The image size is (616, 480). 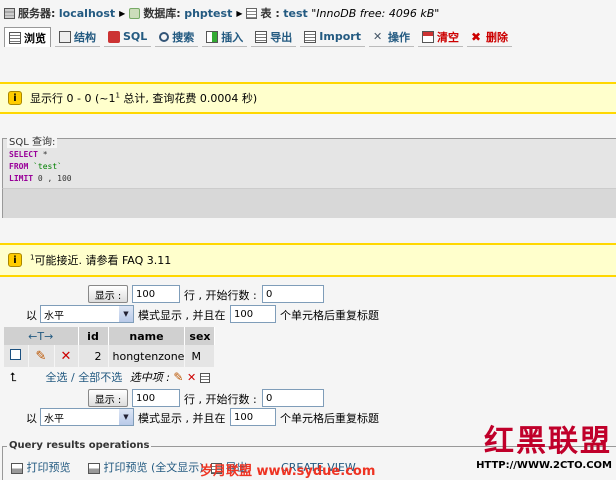 I want to click on rows-suffix: 行 , 开始行数 :, so click(x=220, y=295).